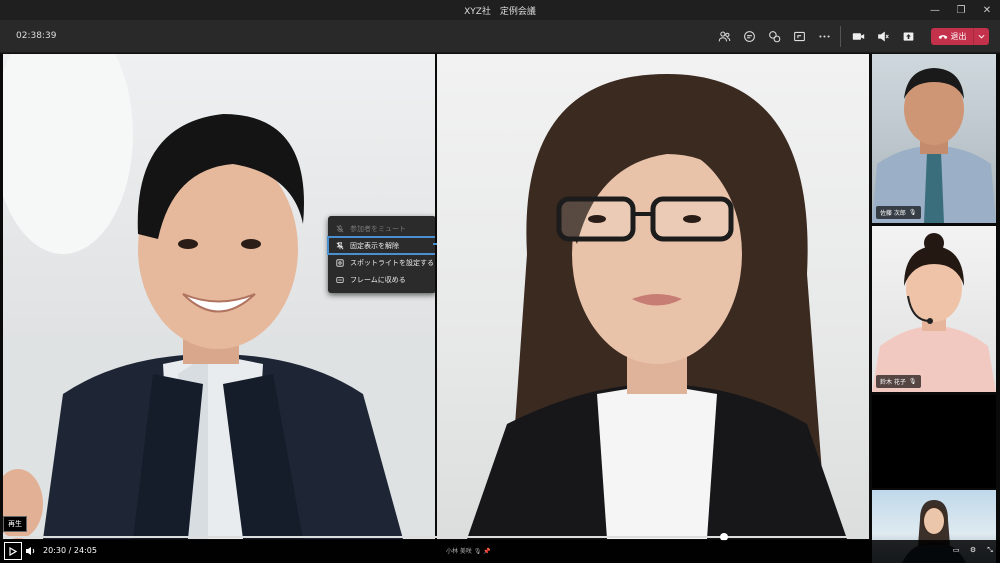  I want to click on current-time: 20:30, so click(55, 550).